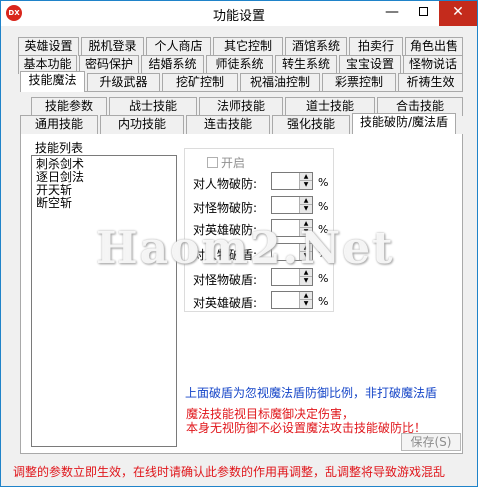 Image resolution: width=478 pixels, height=487 pixels. What do you see at coordinates (241, 106) in the screenshot?
I see `tab-mage-skills: 法师技能` at bounding box center [241, 106].